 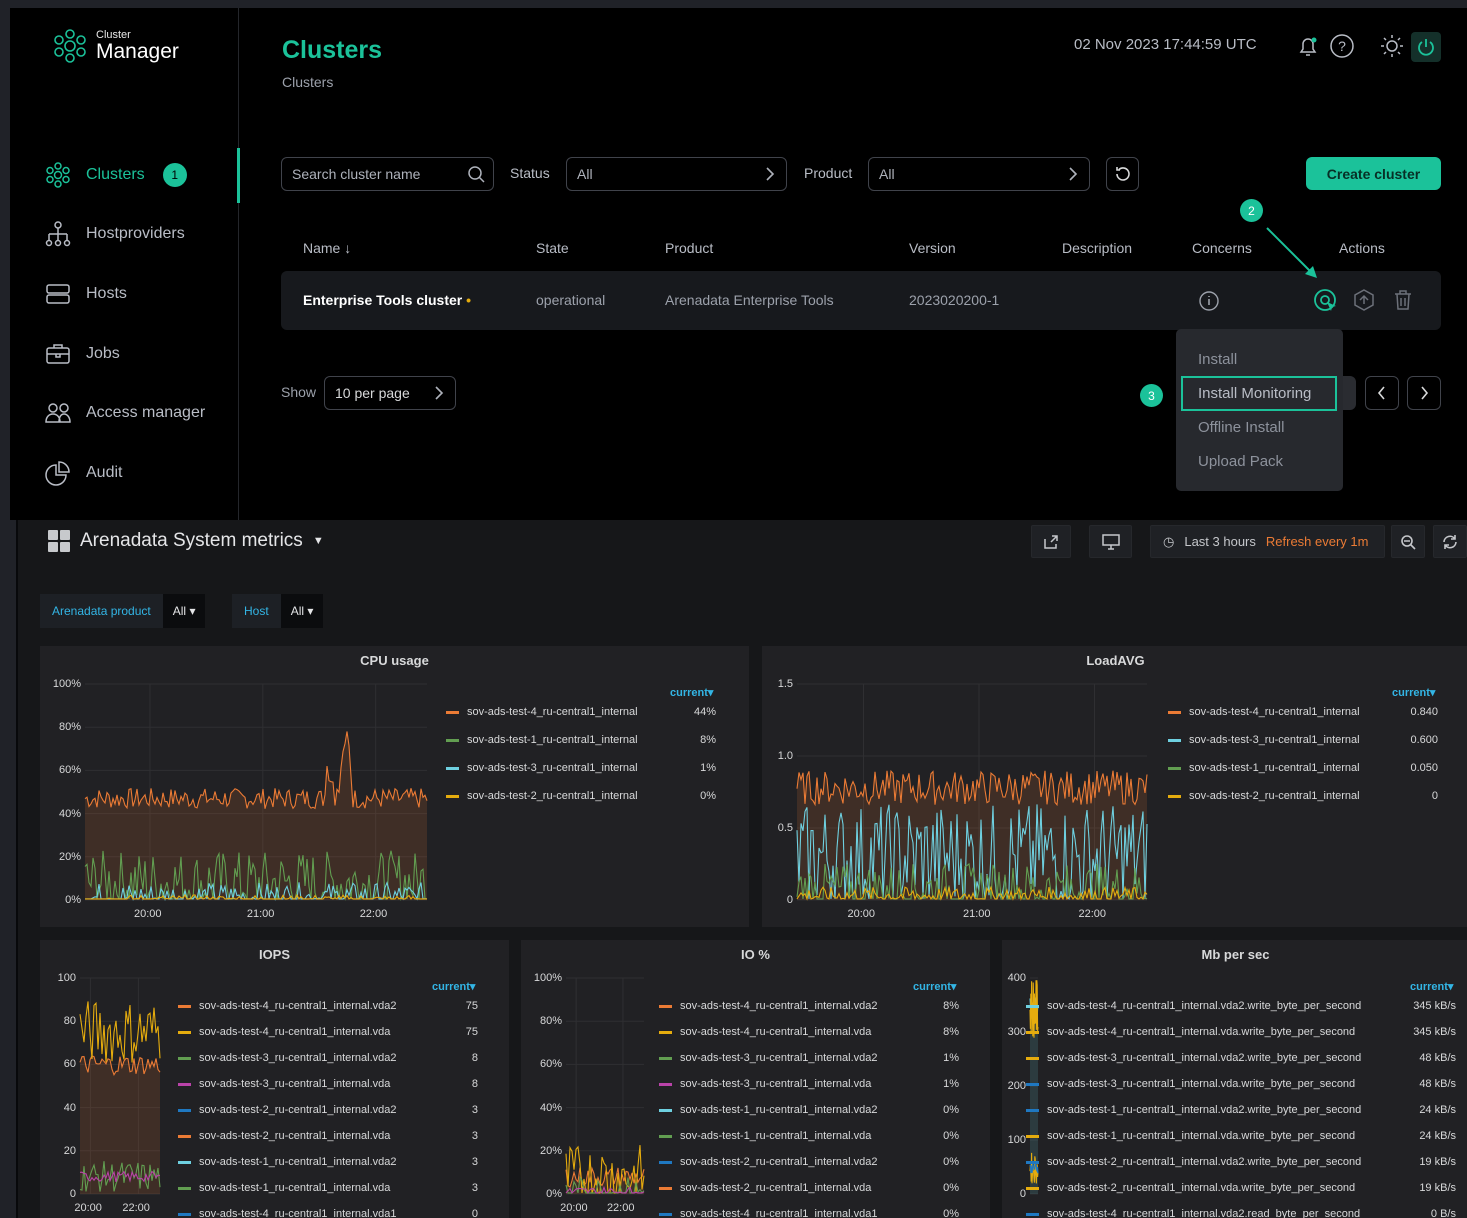 I want to click on nav-clusters: Clusters 1, so click(x=115, y=175).